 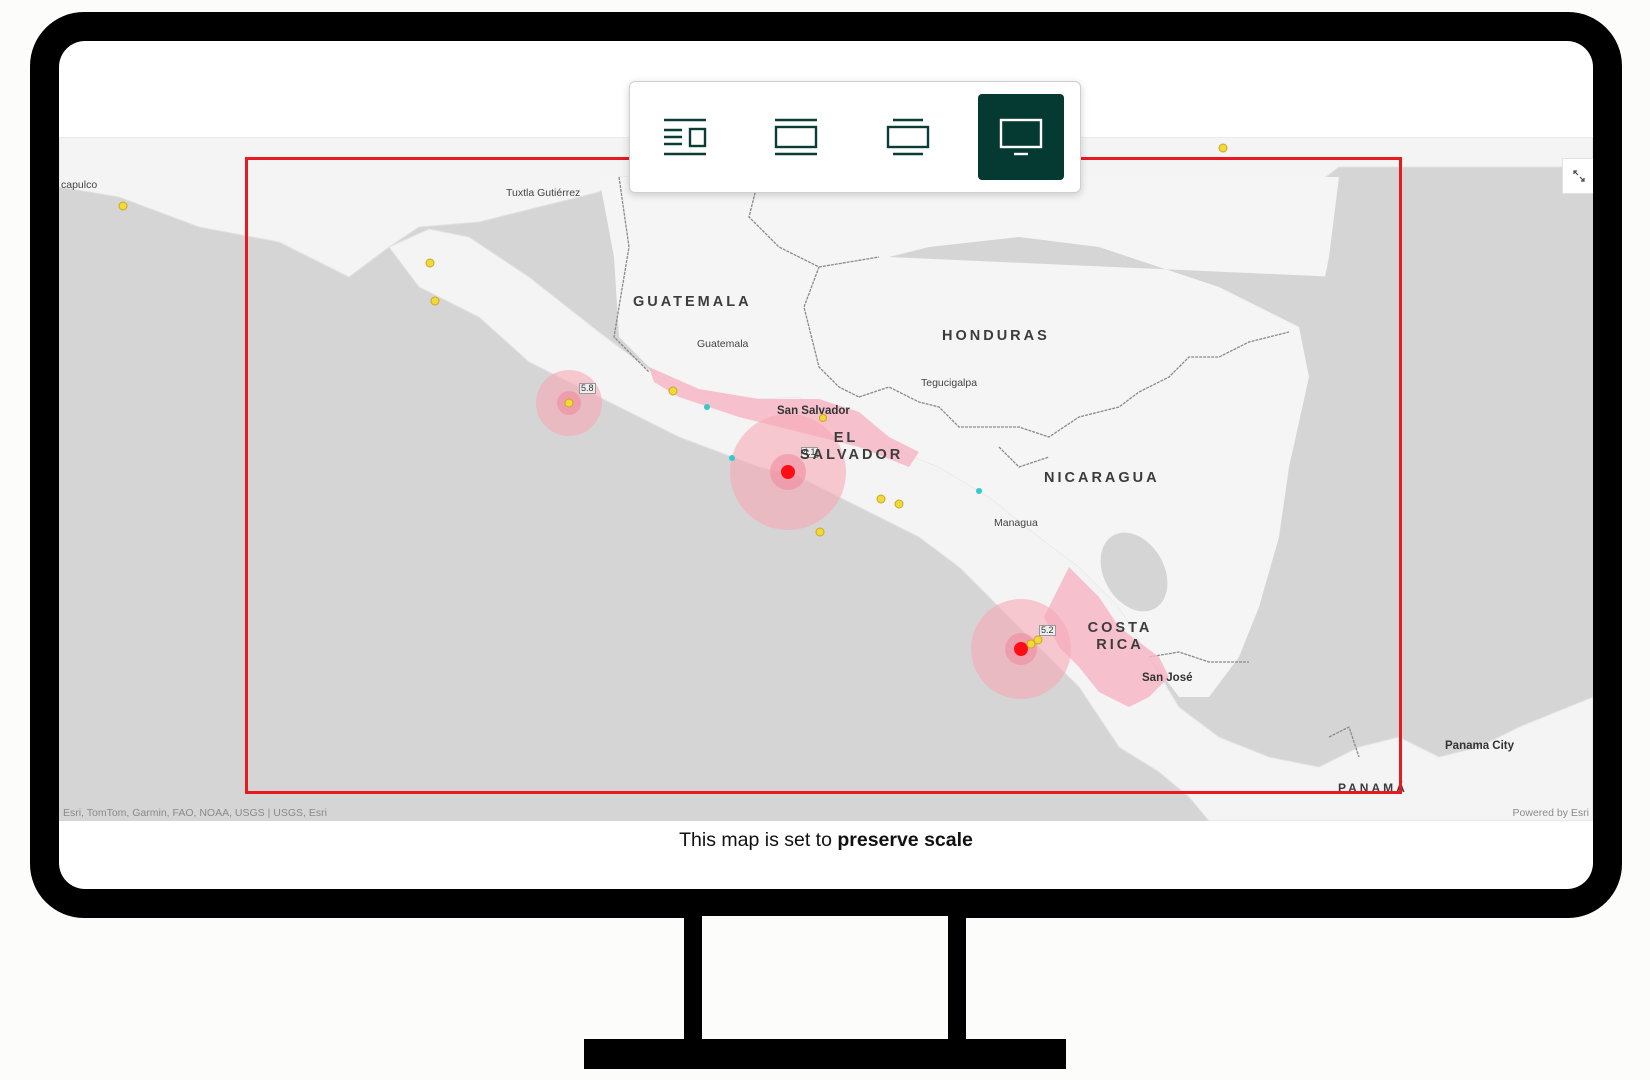 What do you see at coordinates (79, 185) in the screenshot?
I see `city-label-acapulco: capulco` at bounding box center [79, 185].